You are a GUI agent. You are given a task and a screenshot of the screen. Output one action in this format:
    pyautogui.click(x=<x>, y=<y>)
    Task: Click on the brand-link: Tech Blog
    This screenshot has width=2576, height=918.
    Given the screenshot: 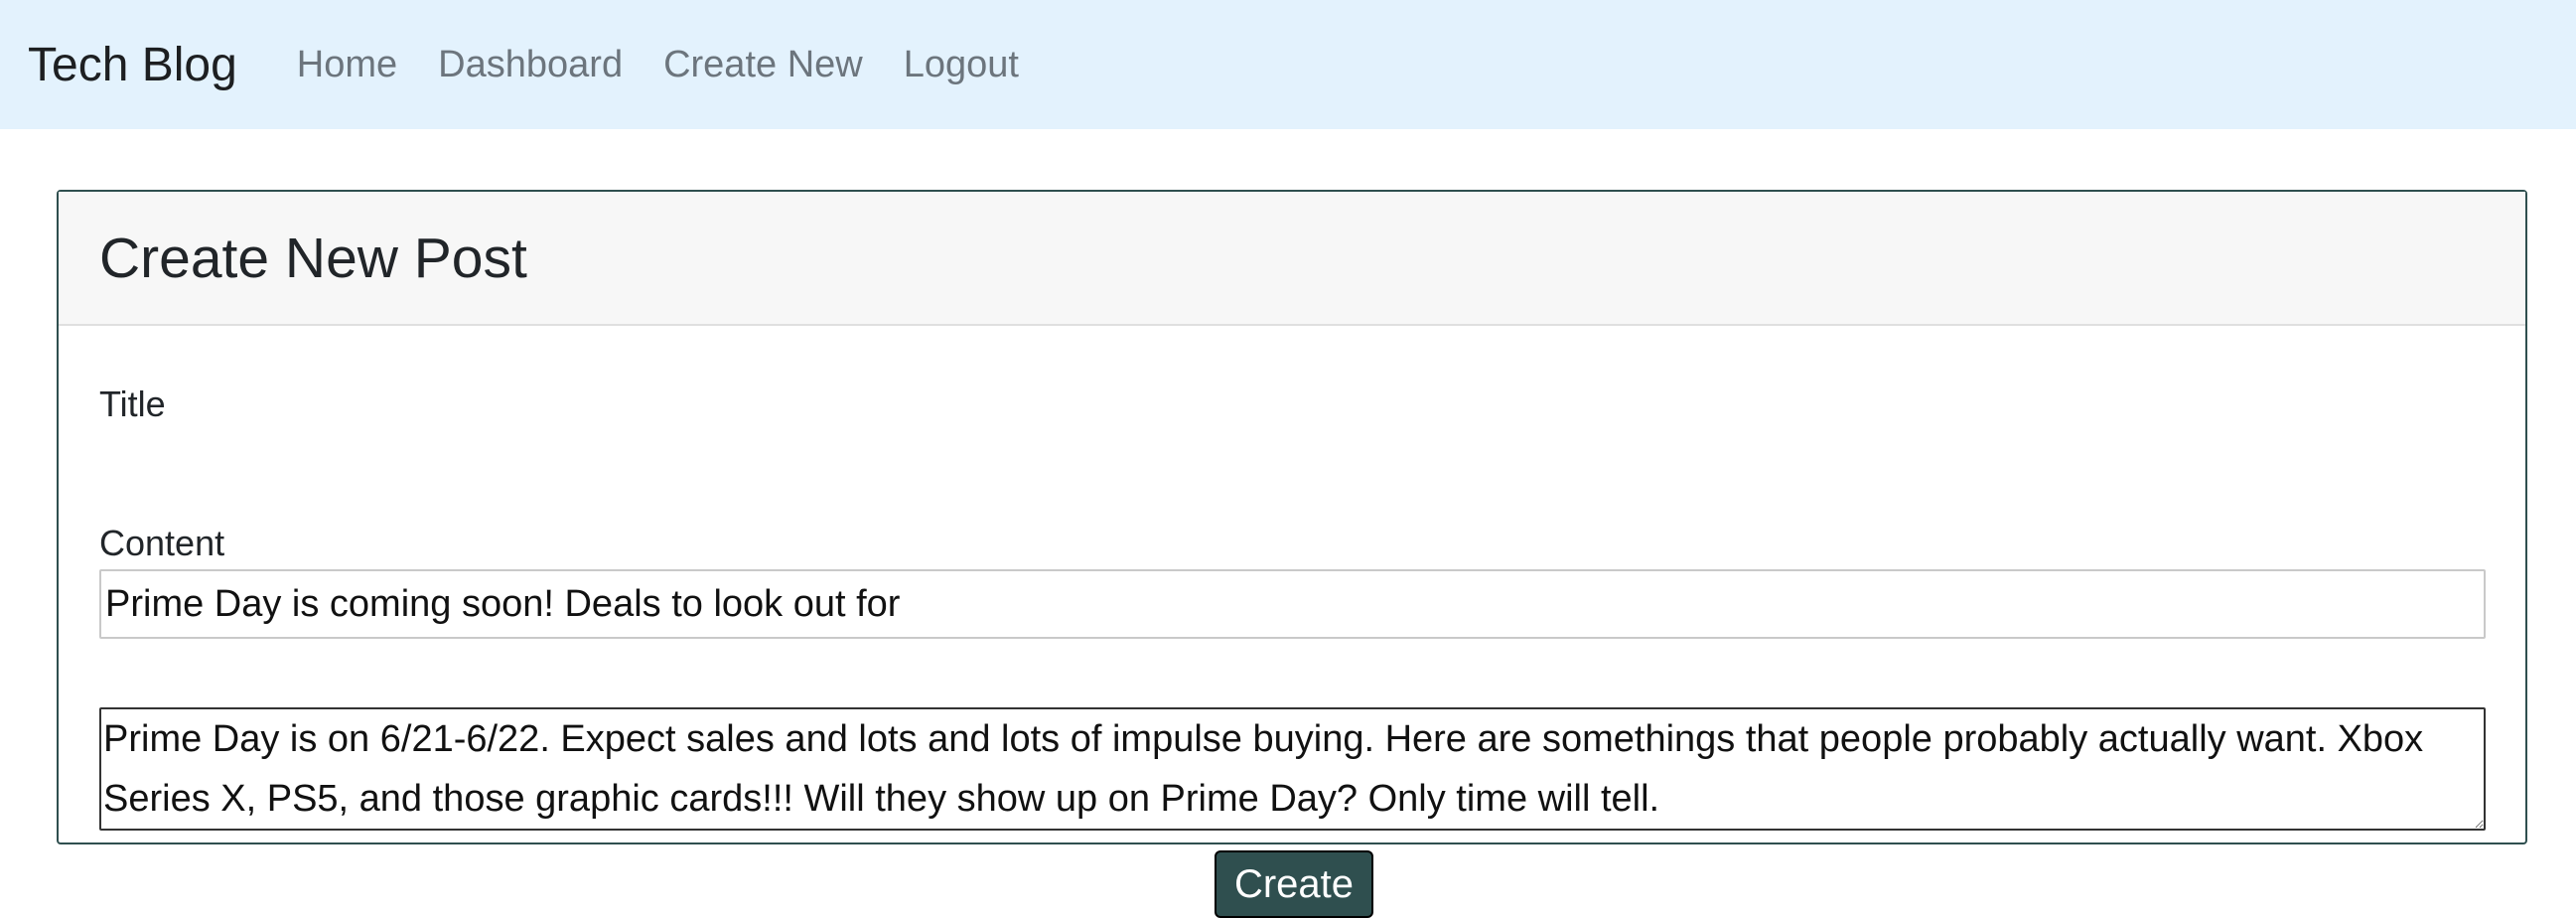 What is the action you would take?
    pyautogui.click(x=133, y=65)
    